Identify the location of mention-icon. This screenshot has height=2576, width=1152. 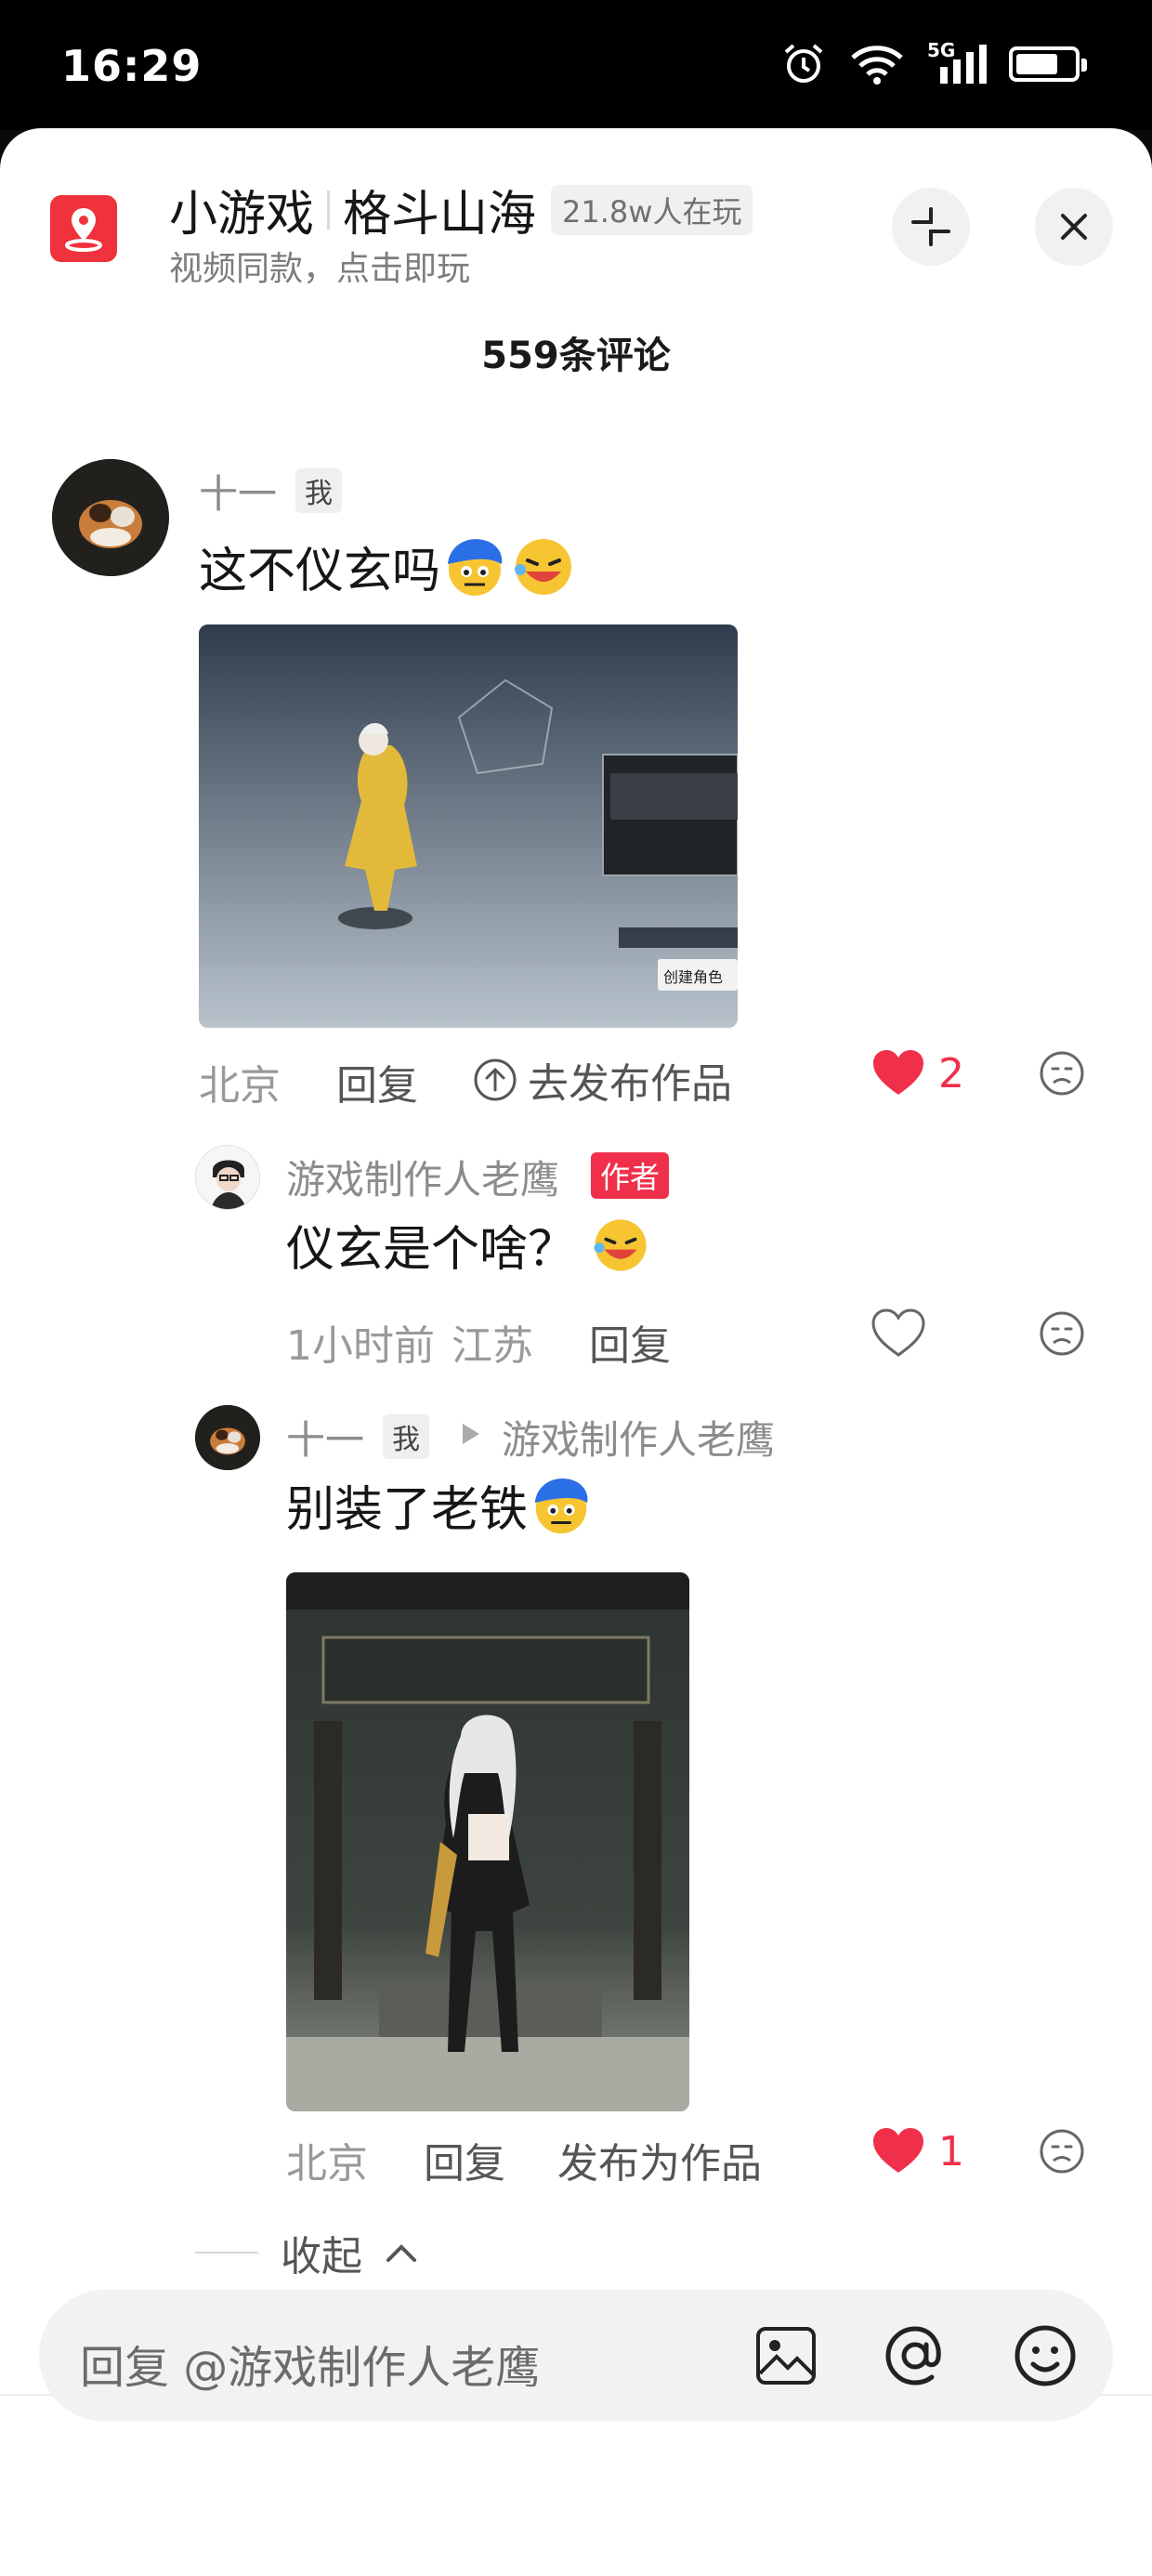
(915, 2355).